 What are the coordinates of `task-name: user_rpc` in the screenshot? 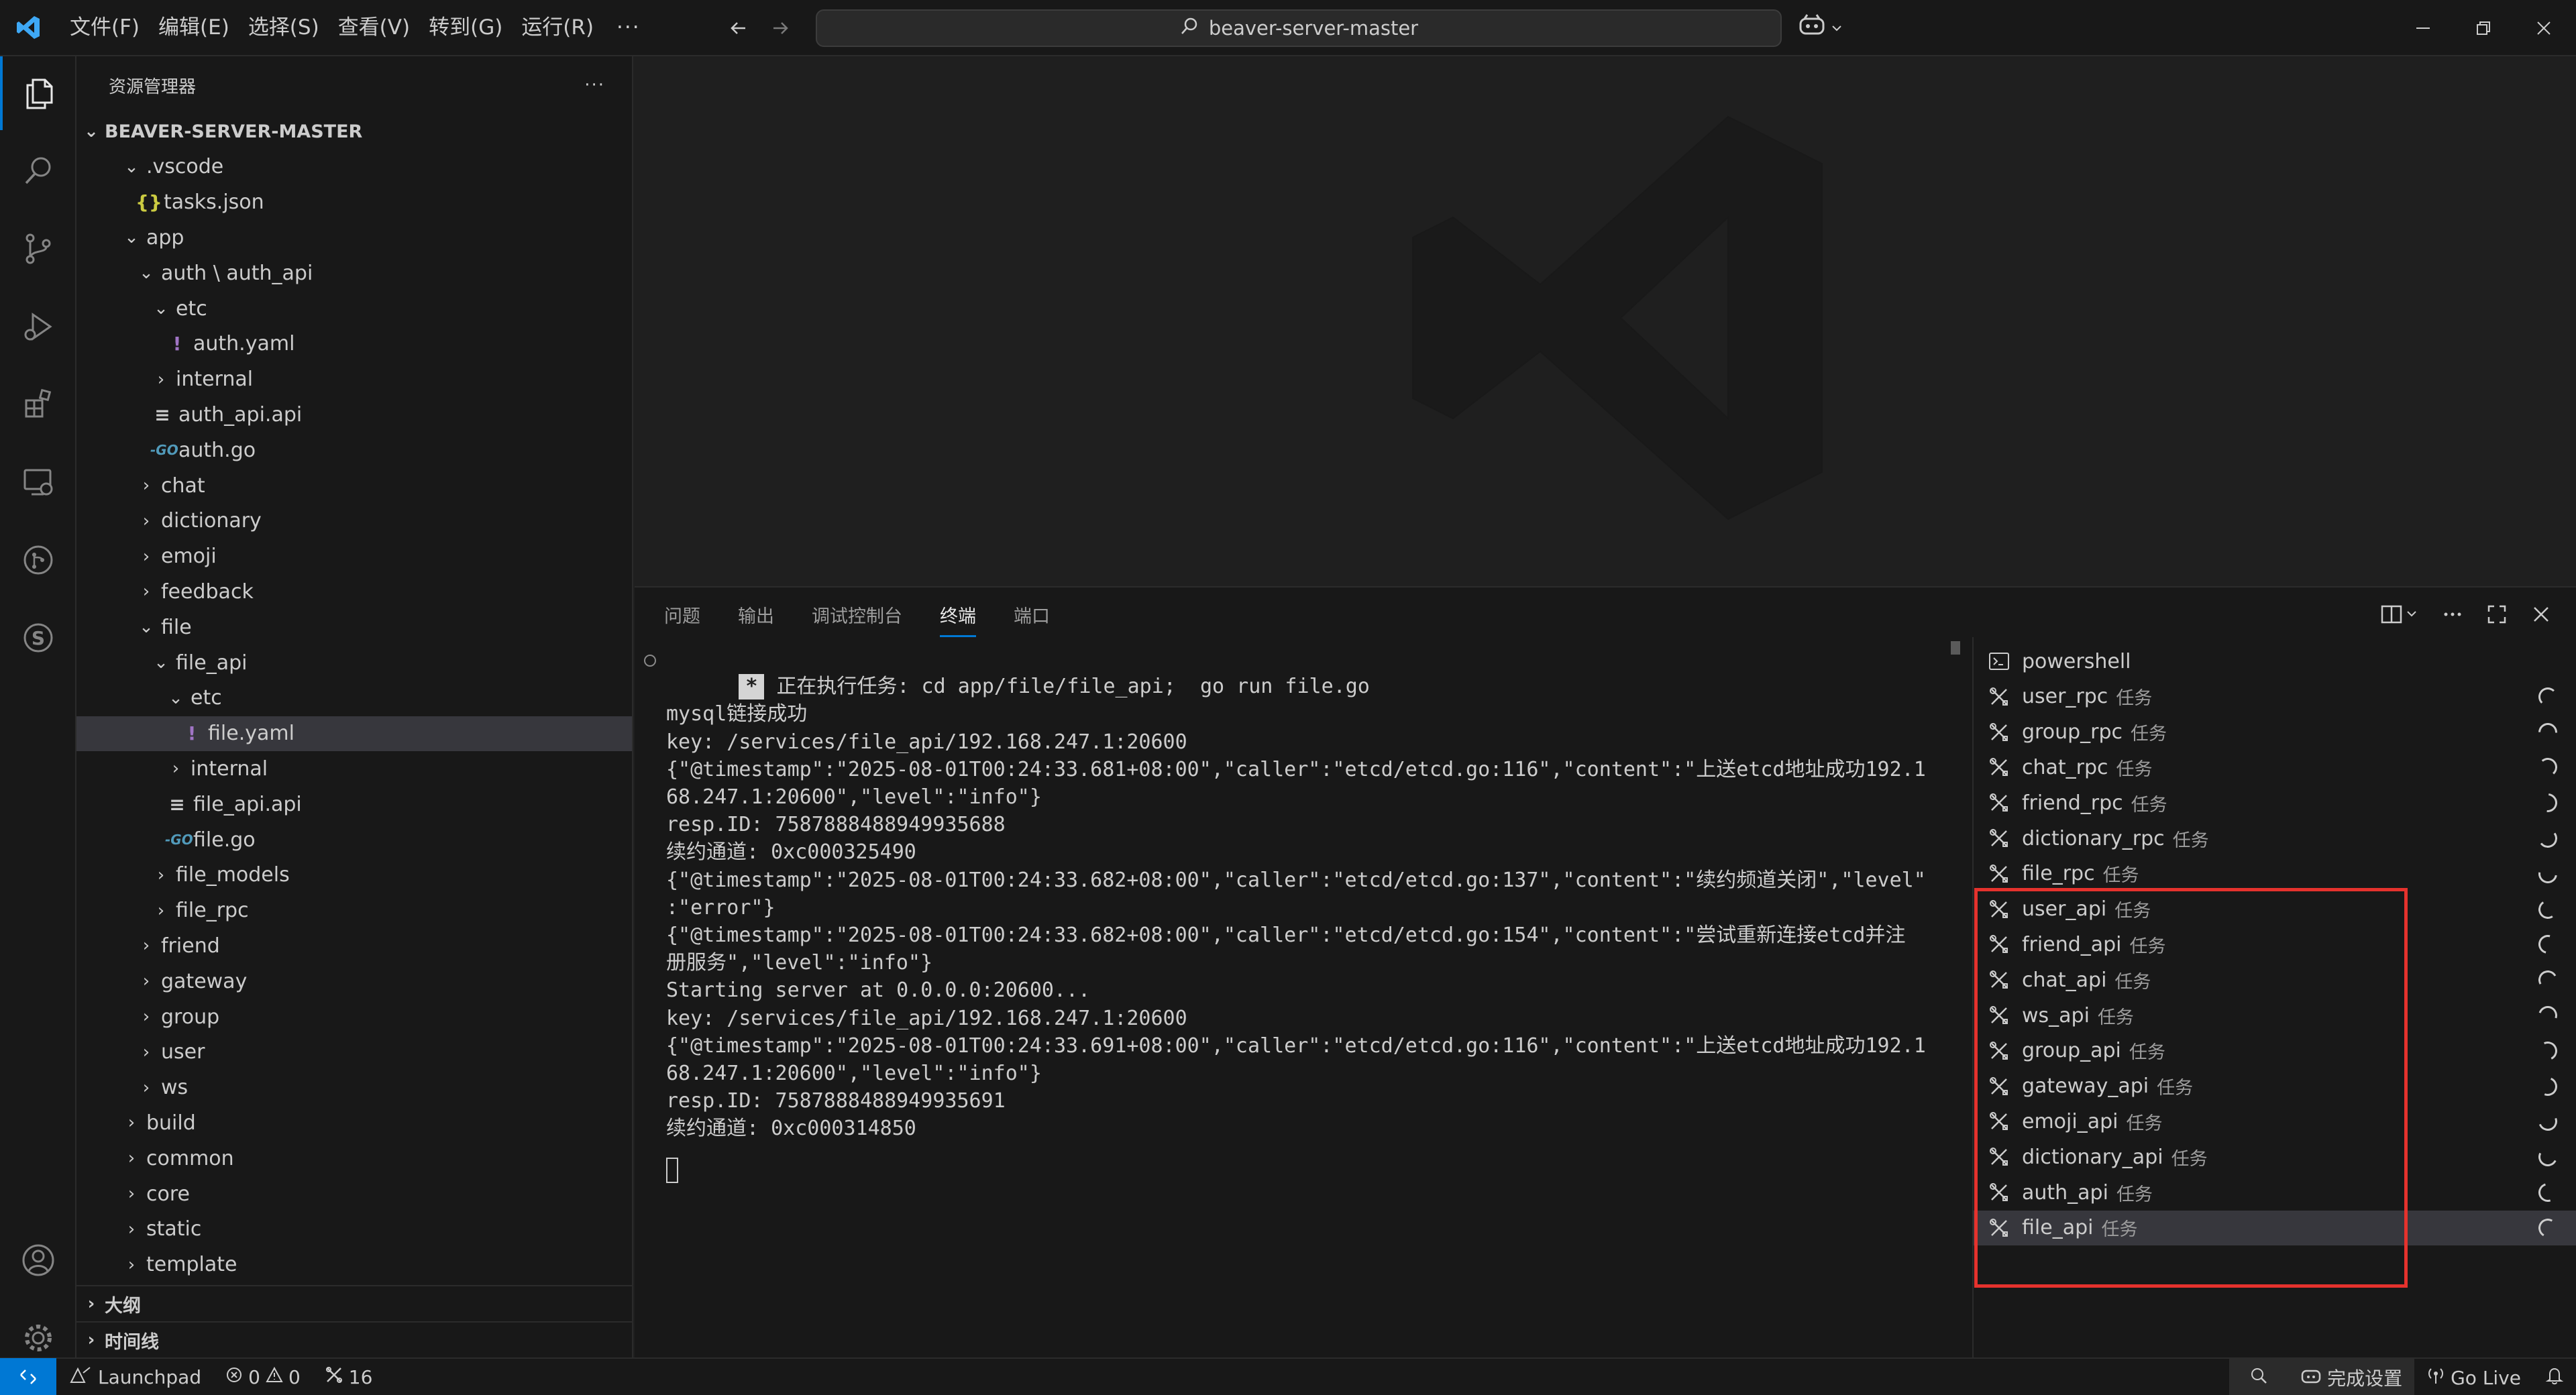 It's located at (2065, 697).